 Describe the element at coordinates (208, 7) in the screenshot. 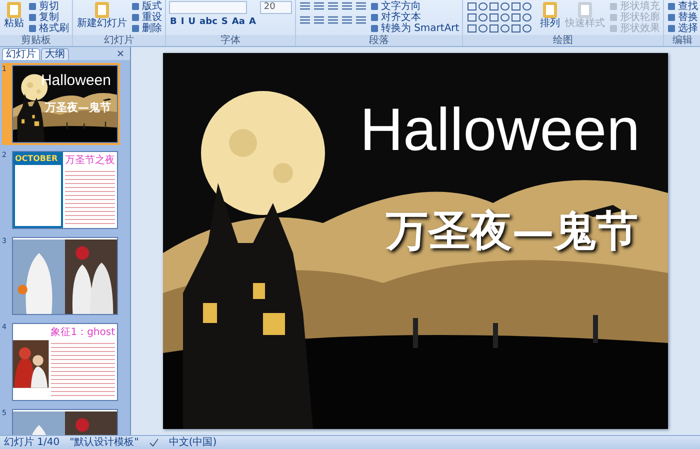

I see `font-field` at that location.